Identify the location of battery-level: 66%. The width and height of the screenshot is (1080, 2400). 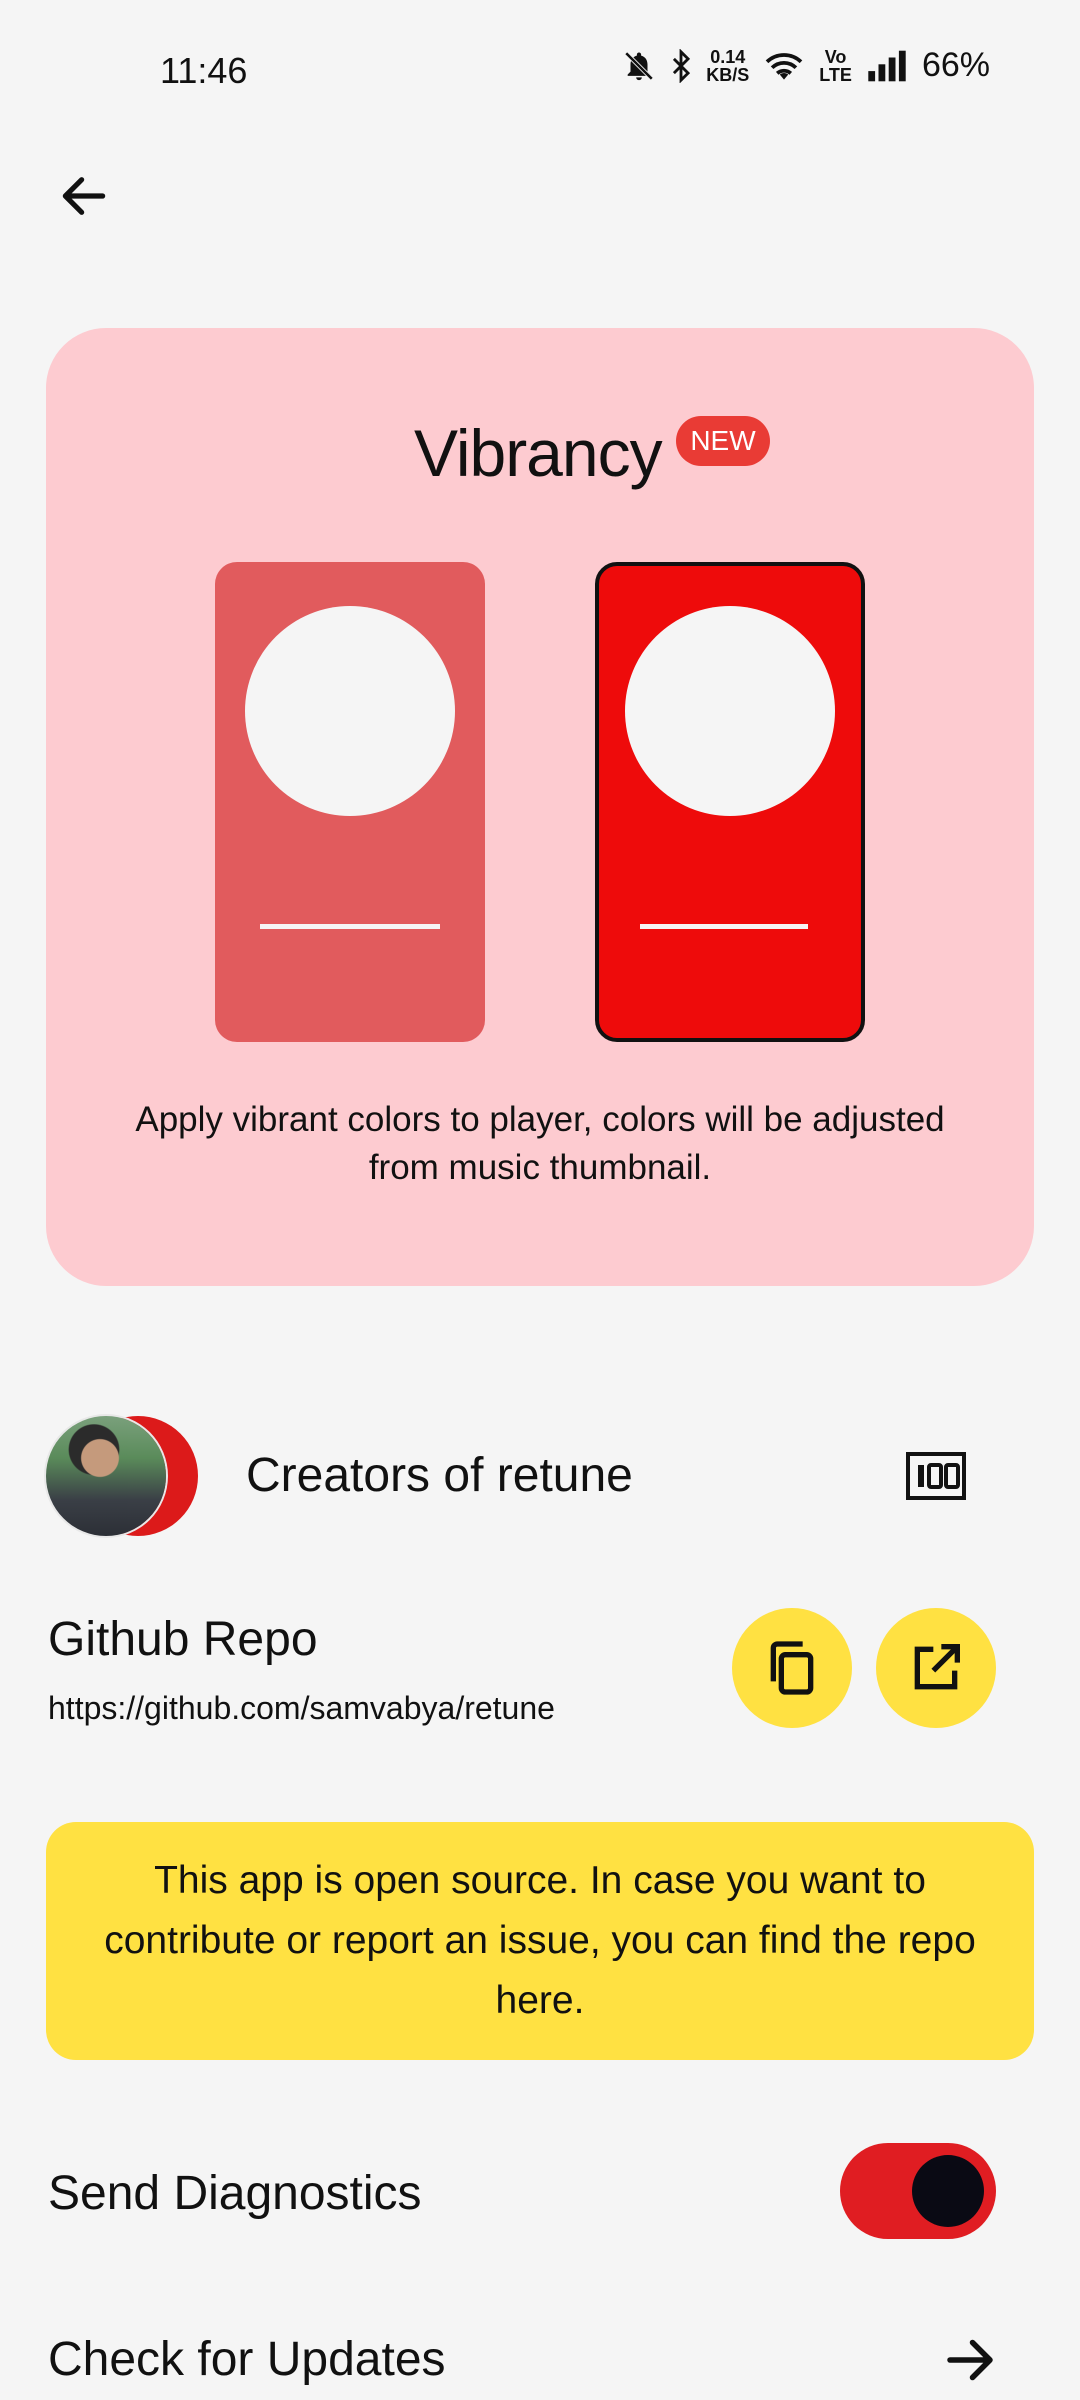
(955, 65).